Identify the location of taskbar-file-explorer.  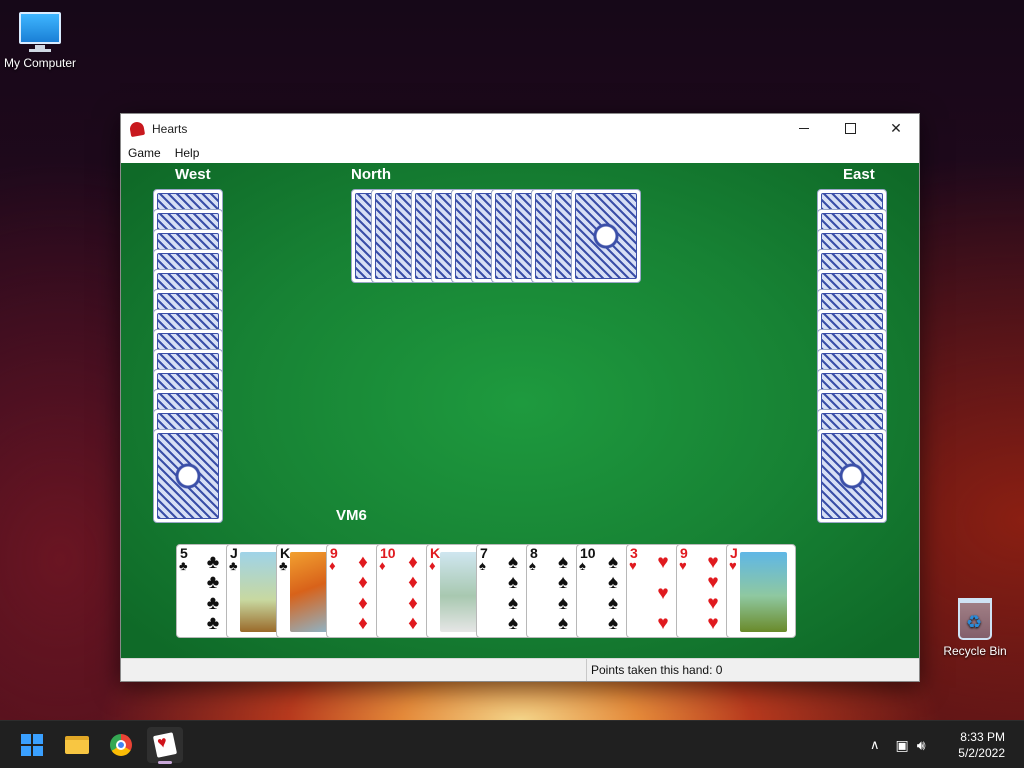
(77, 745).